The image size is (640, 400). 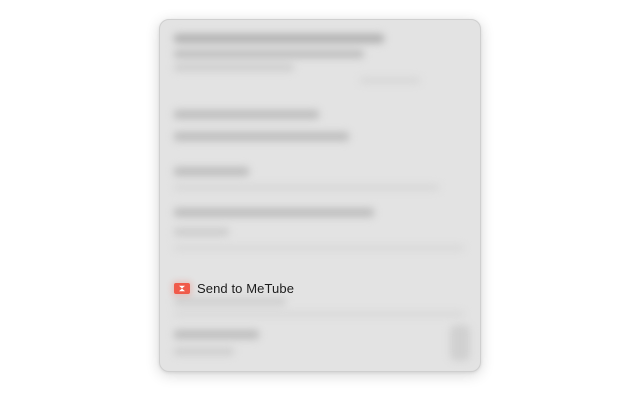 What do you see at coordinates (182, 288) in the screenshot?
I see `metube-icon` at bounding box center [182, 288].